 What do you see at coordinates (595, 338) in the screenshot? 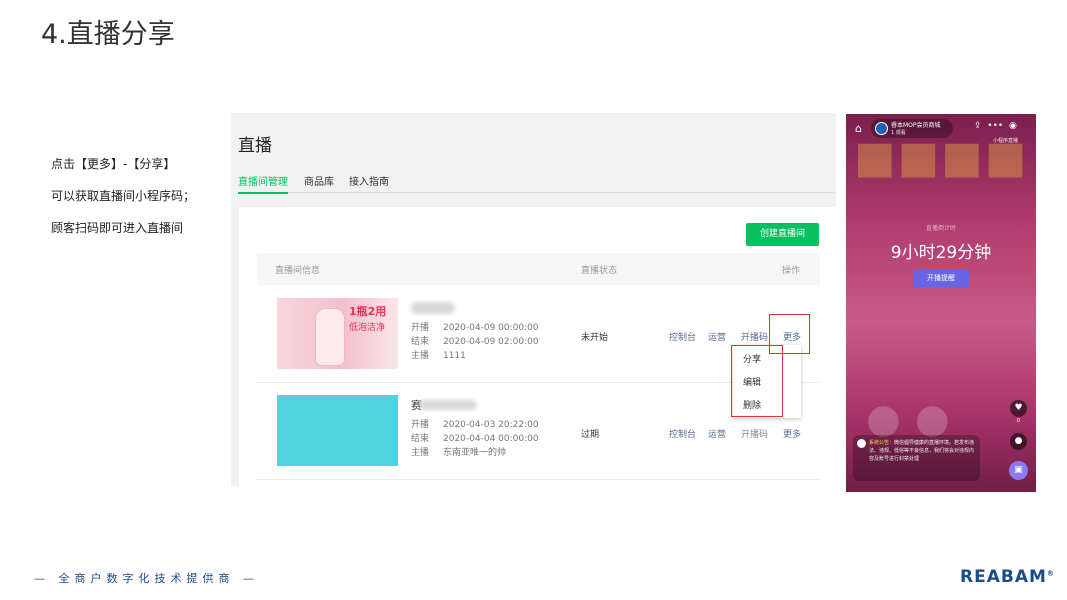
I see `status-text: 未开始` at bounding box center [595, 338].